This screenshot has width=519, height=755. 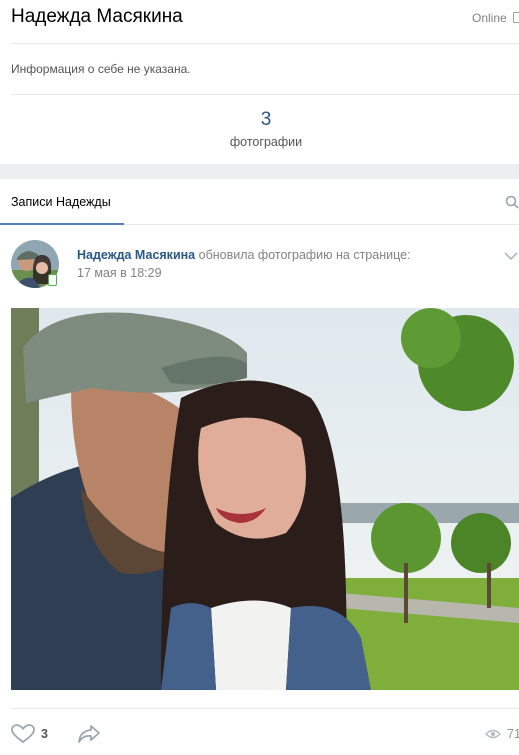 What do you see at coordinates (489, 18) in the screenshot?
I see `online-status-label: Online` at bounding box center [489, 18].